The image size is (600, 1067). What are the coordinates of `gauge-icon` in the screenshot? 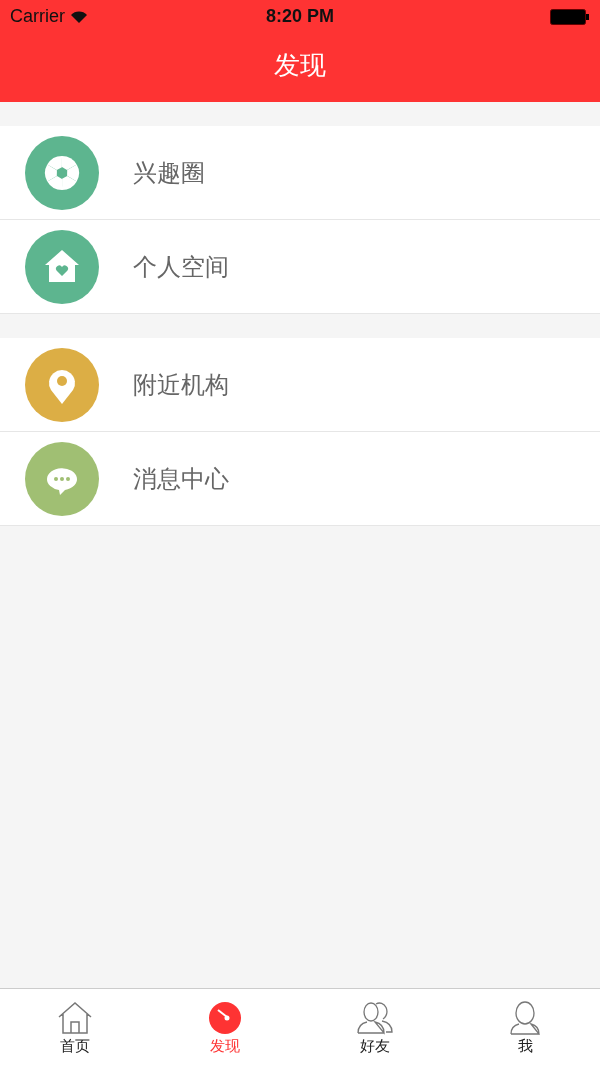 It's located at (225, 1017).